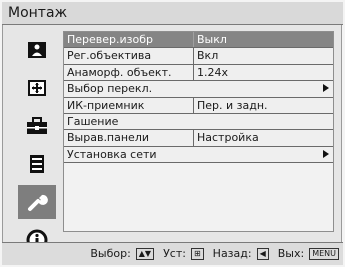 This screenshot has height=267, width=345. I want to click on sidebar-item-toolbox, so click(37, 126).